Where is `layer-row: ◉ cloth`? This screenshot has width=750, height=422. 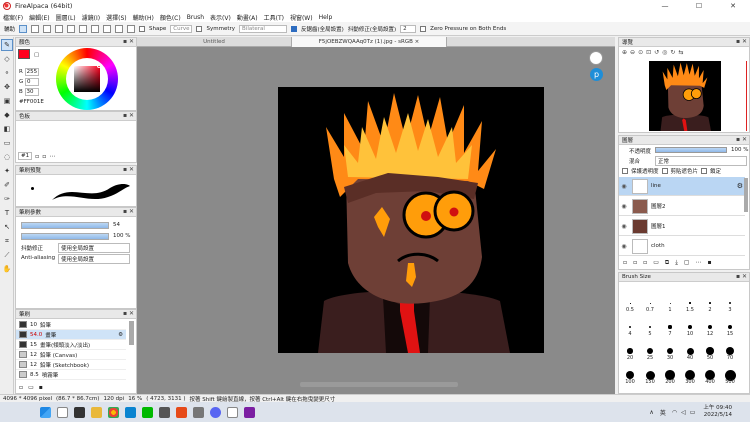
layer-row: ◉ cloth is located at coordinates (682, 246).